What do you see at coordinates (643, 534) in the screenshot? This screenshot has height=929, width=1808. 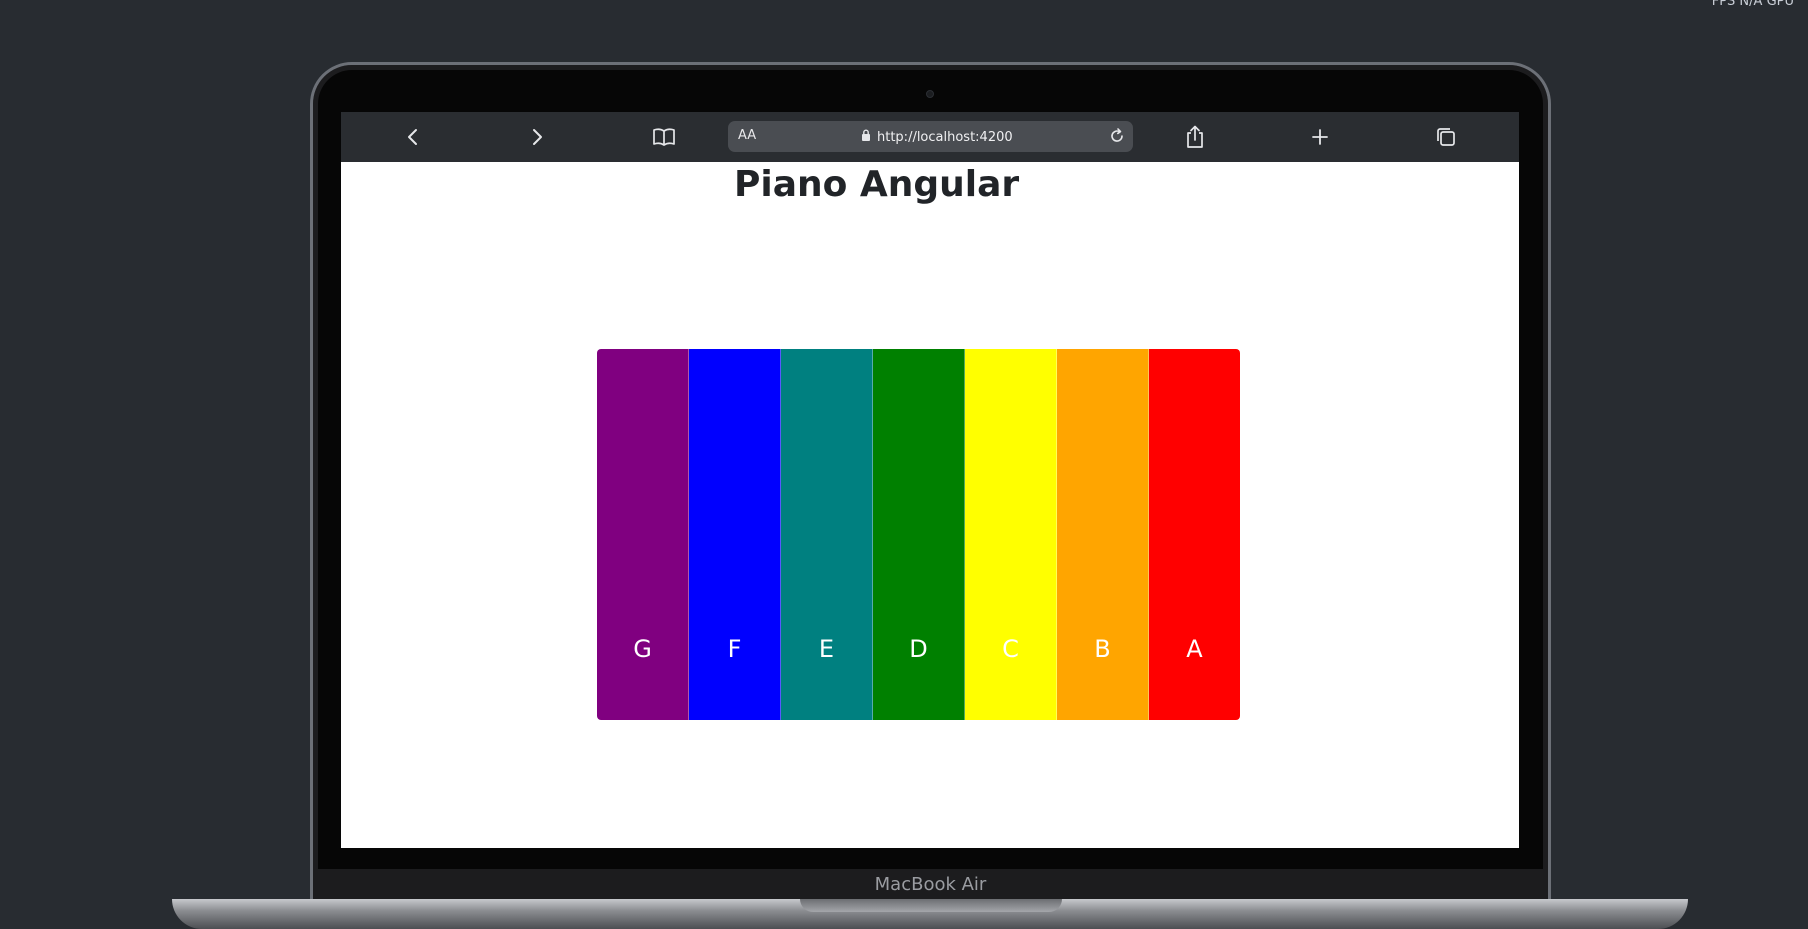 I see `piano-key-g: G` at bounding box center [643, 534].